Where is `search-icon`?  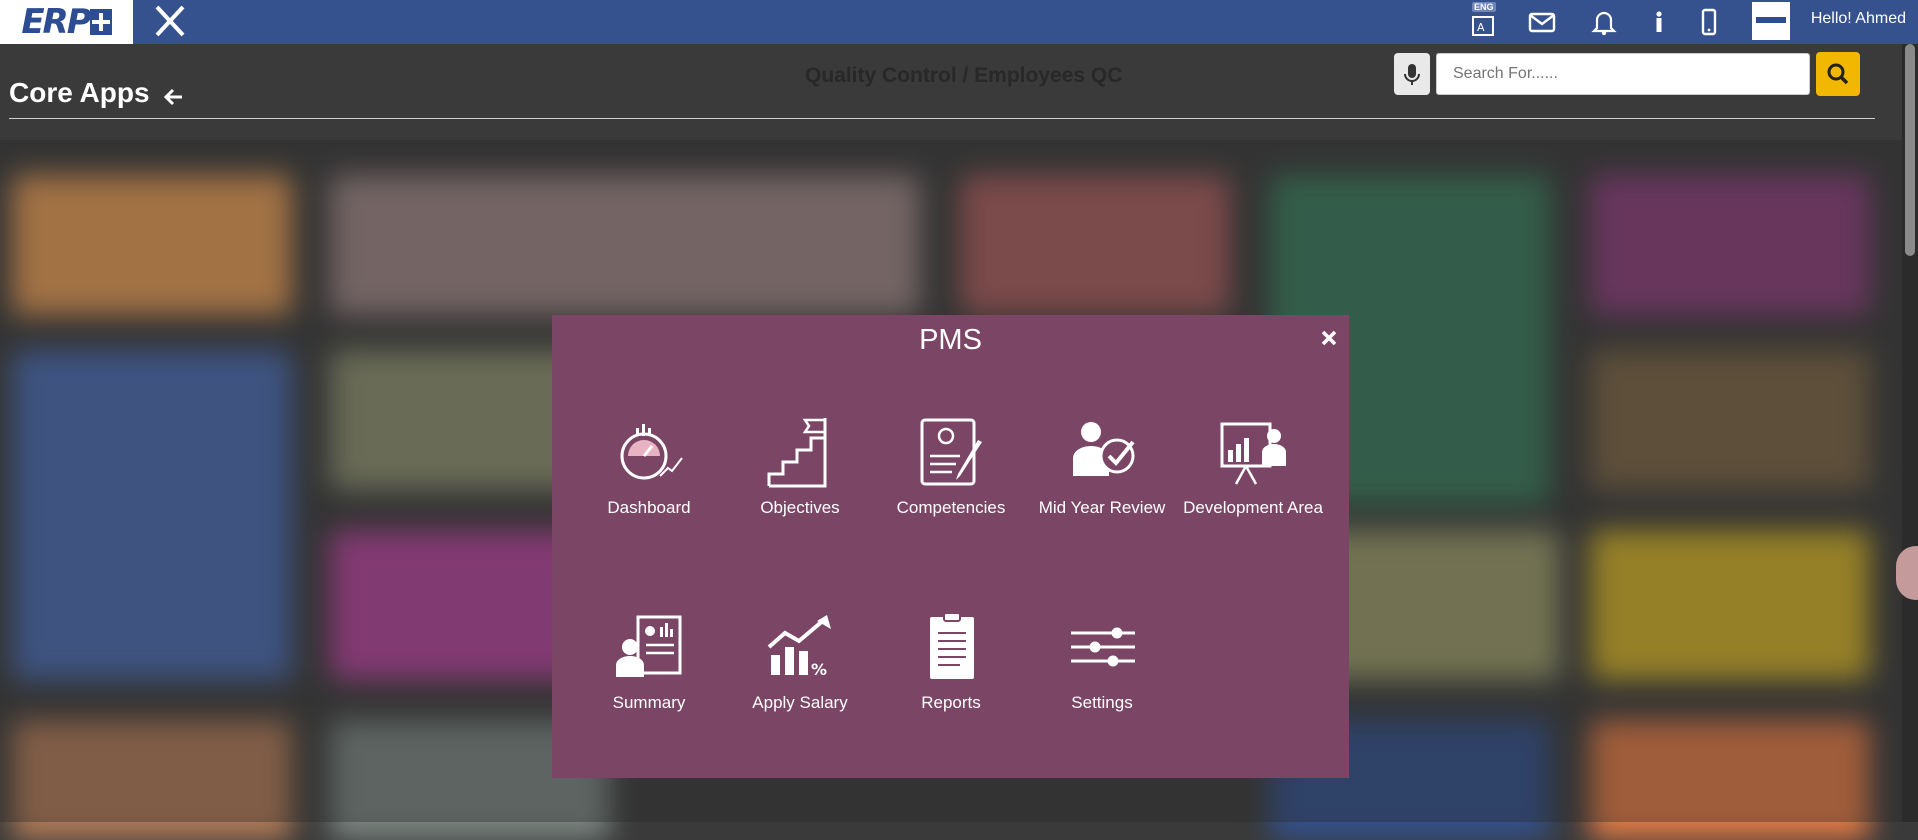
search-icon is located at coordinates (1838, 74).